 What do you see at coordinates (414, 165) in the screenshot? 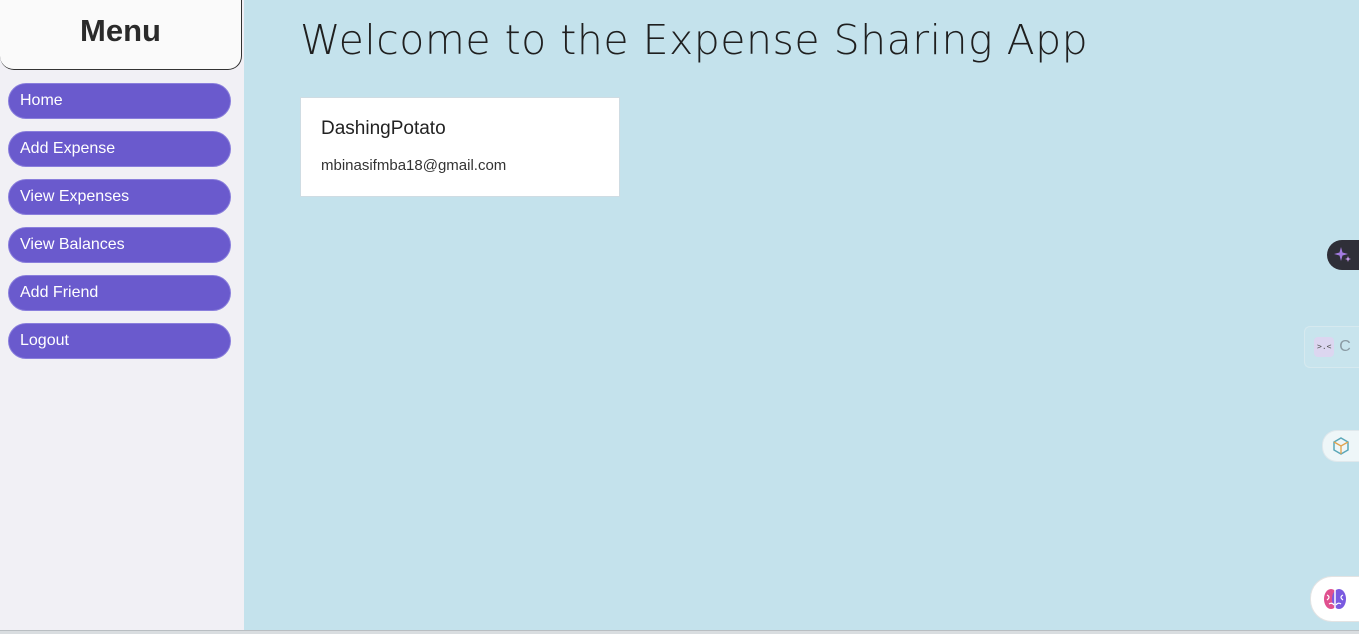
I see `user-email: mbinasifmba18@gmail.com` at bounding box center [414, 165].